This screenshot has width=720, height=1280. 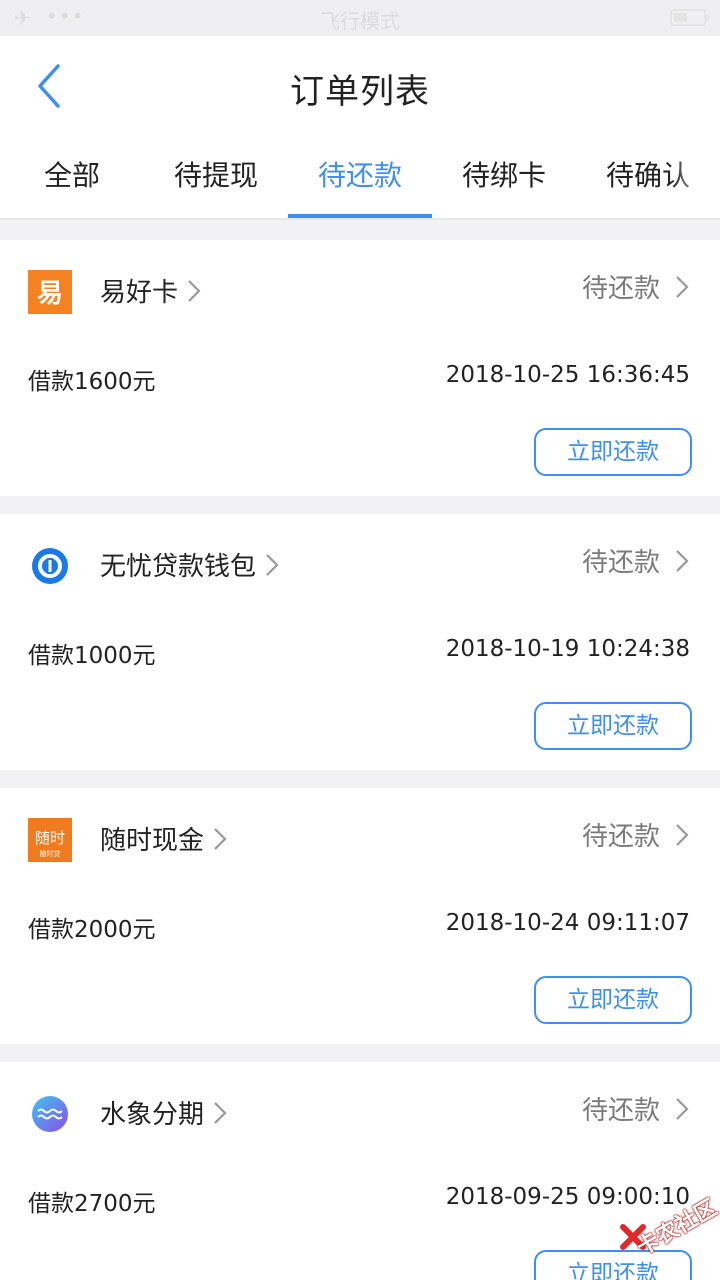 What do you see at coordinates (92, 656) in the screenshot?
I see `loan-amount: 借款1000元` at bounding box center [92, 656].